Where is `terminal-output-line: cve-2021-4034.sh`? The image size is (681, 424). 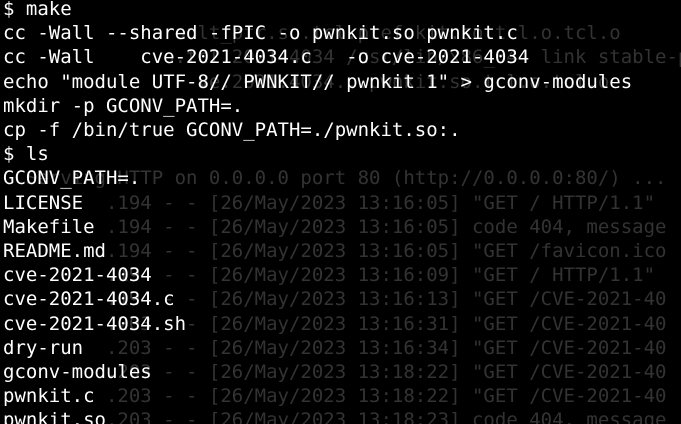
terminal-output-line: cve-2021-4034.sh is located at coordinates (95, 323).